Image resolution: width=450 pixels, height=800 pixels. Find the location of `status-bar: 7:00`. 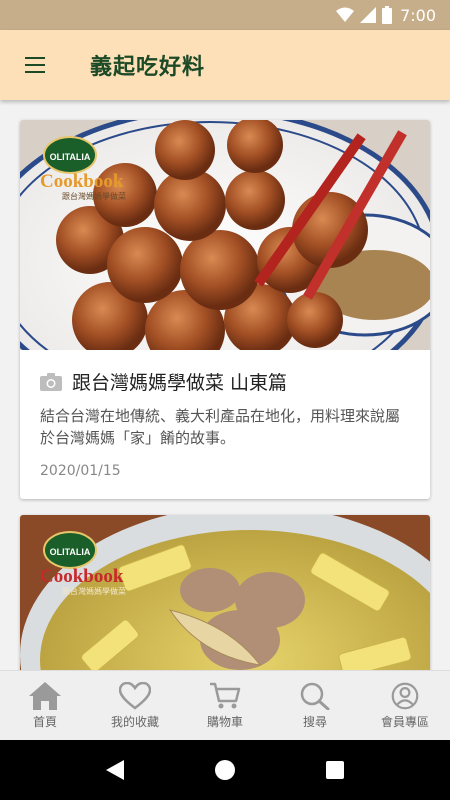

status-bar: 7:00 is located at coordinates (225, 15).